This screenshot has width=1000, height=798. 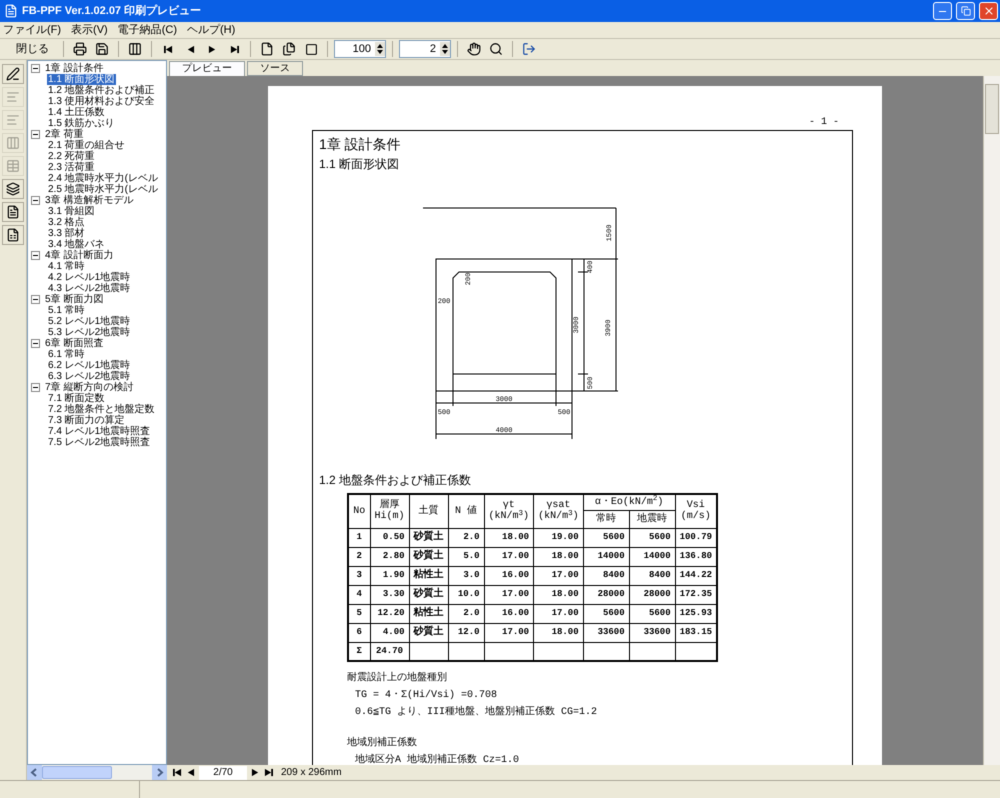 What do you see at coordinates (255, 772) in the screenshot?
I see `next-page-button` at bounding box center [255, 772].